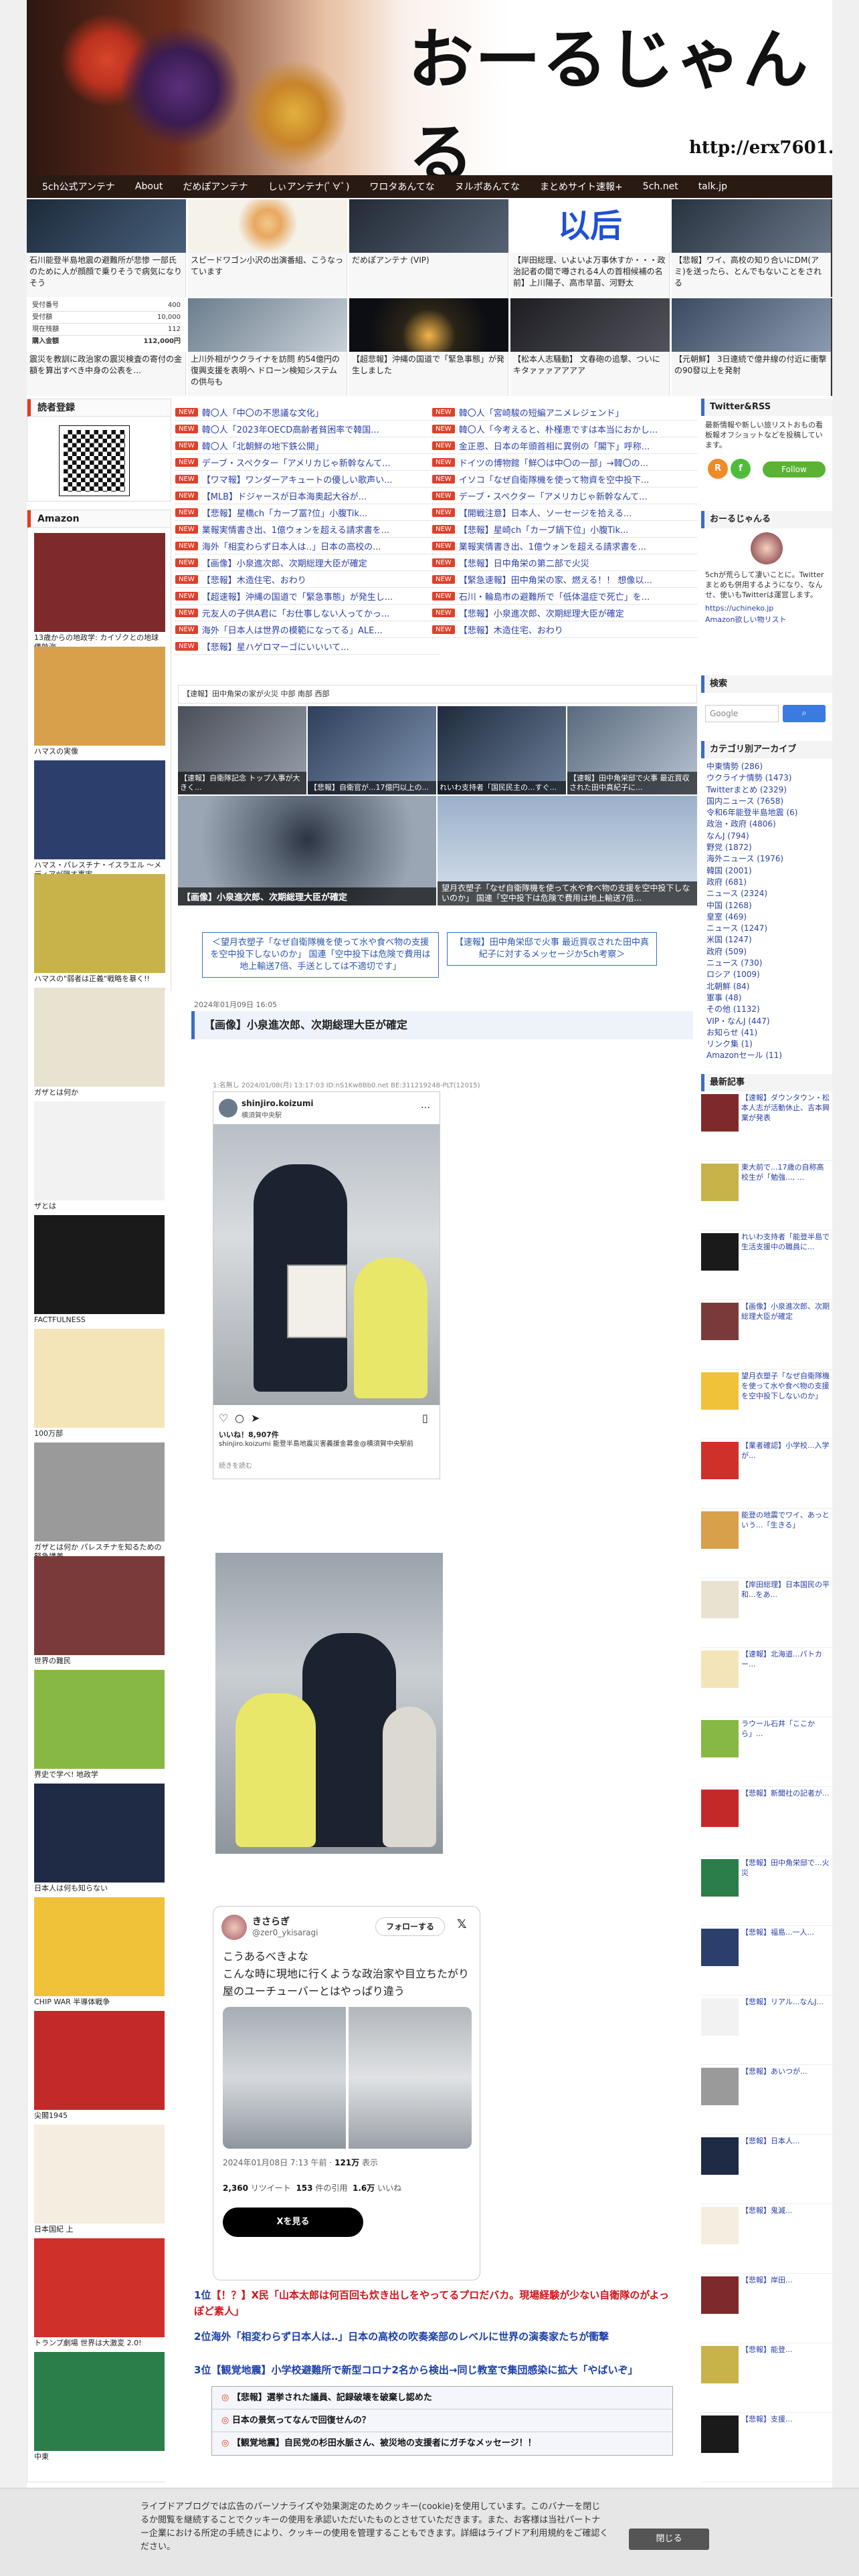  Describe the element at coordinates (767, 1055) in the screenshot. I see `category-link: Amazonセール (11)` at that location.